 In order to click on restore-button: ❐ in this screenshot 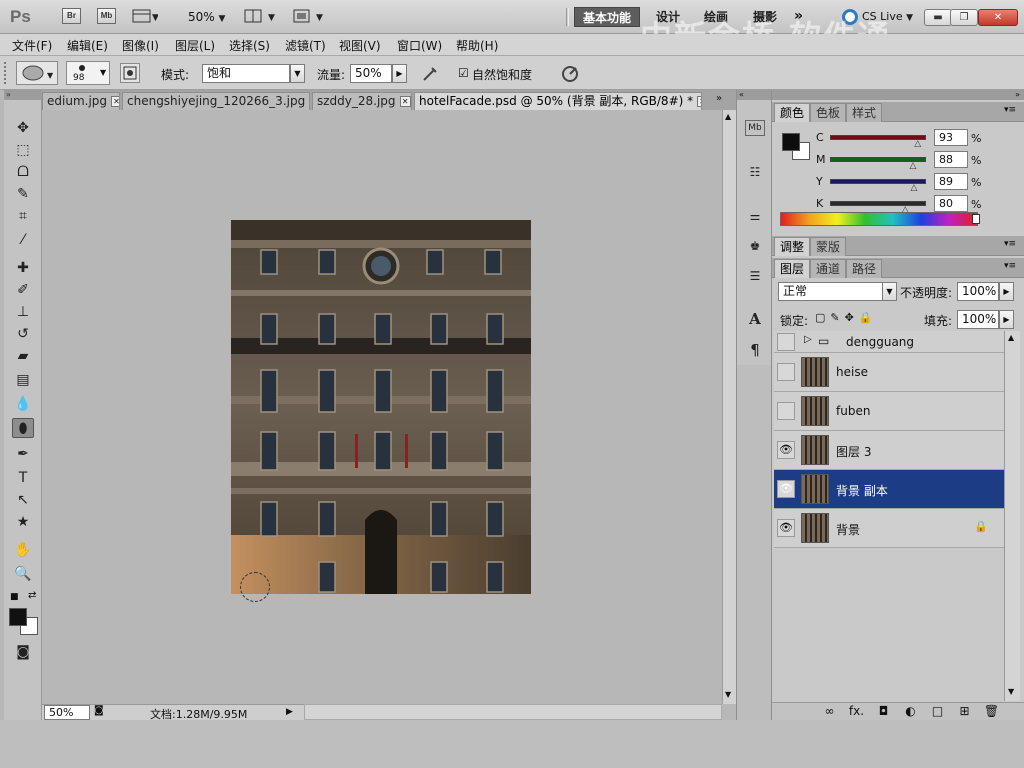, I will do `click(964, 17)`.